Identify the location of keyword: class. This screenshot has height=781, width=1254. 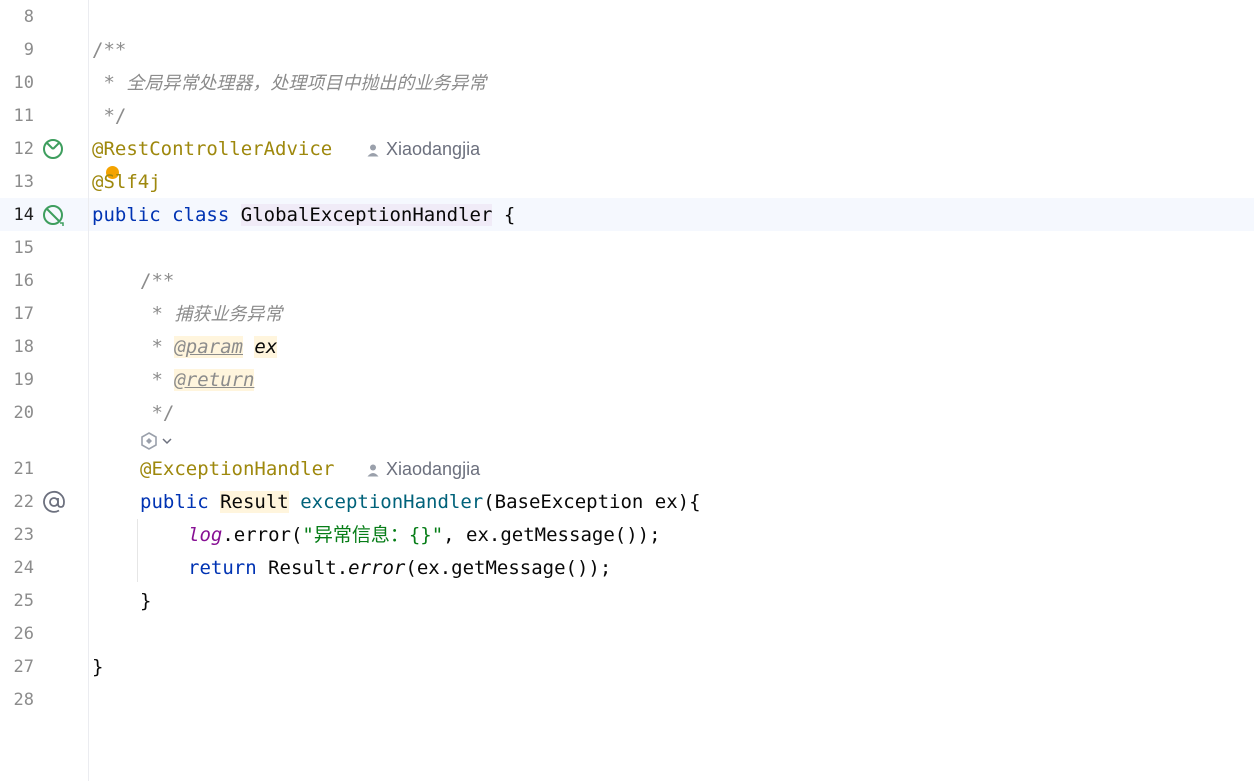
(201, 215).